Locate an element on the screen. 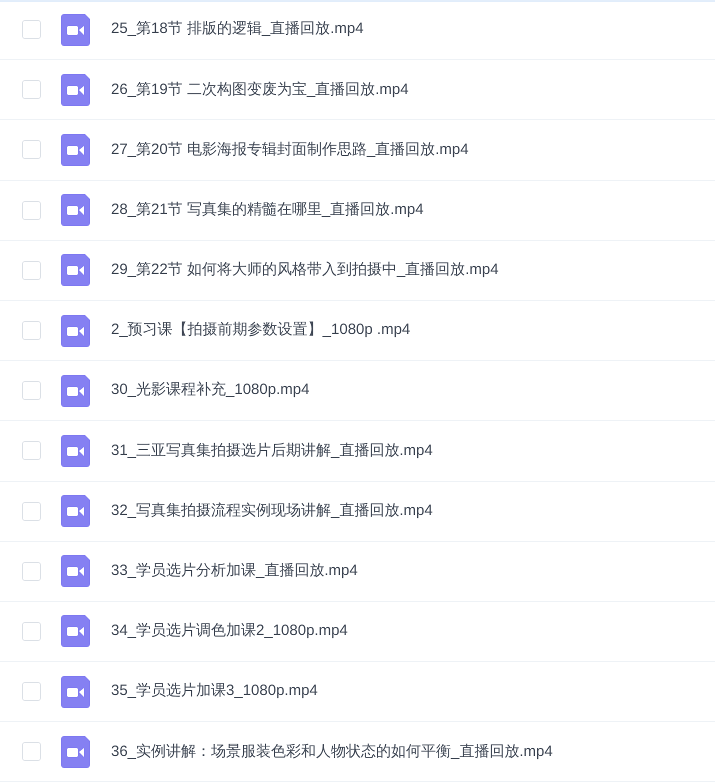  file-name: 32_写真集拍摄流程实例现场讲解_直播回放.mp4 is located at coordinates (272, 511).